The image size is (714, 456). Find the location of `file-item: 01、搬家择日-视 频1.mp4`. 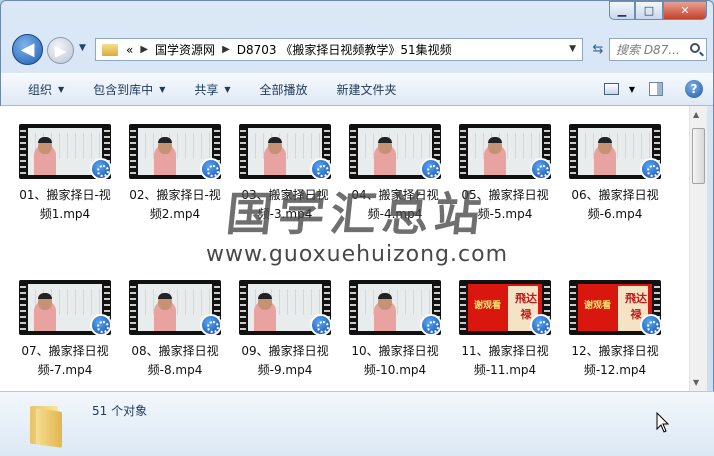

file-item: 01、搬家择日-视 频1.mp4 is located at coordinates (65, 174).